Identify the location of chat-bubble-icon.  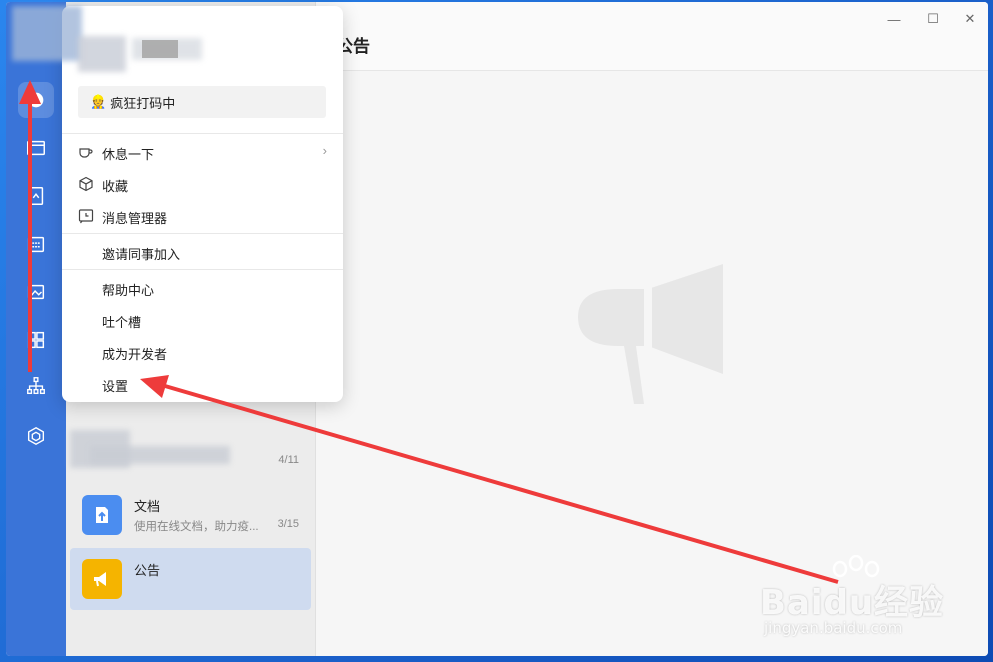
(36, 100).